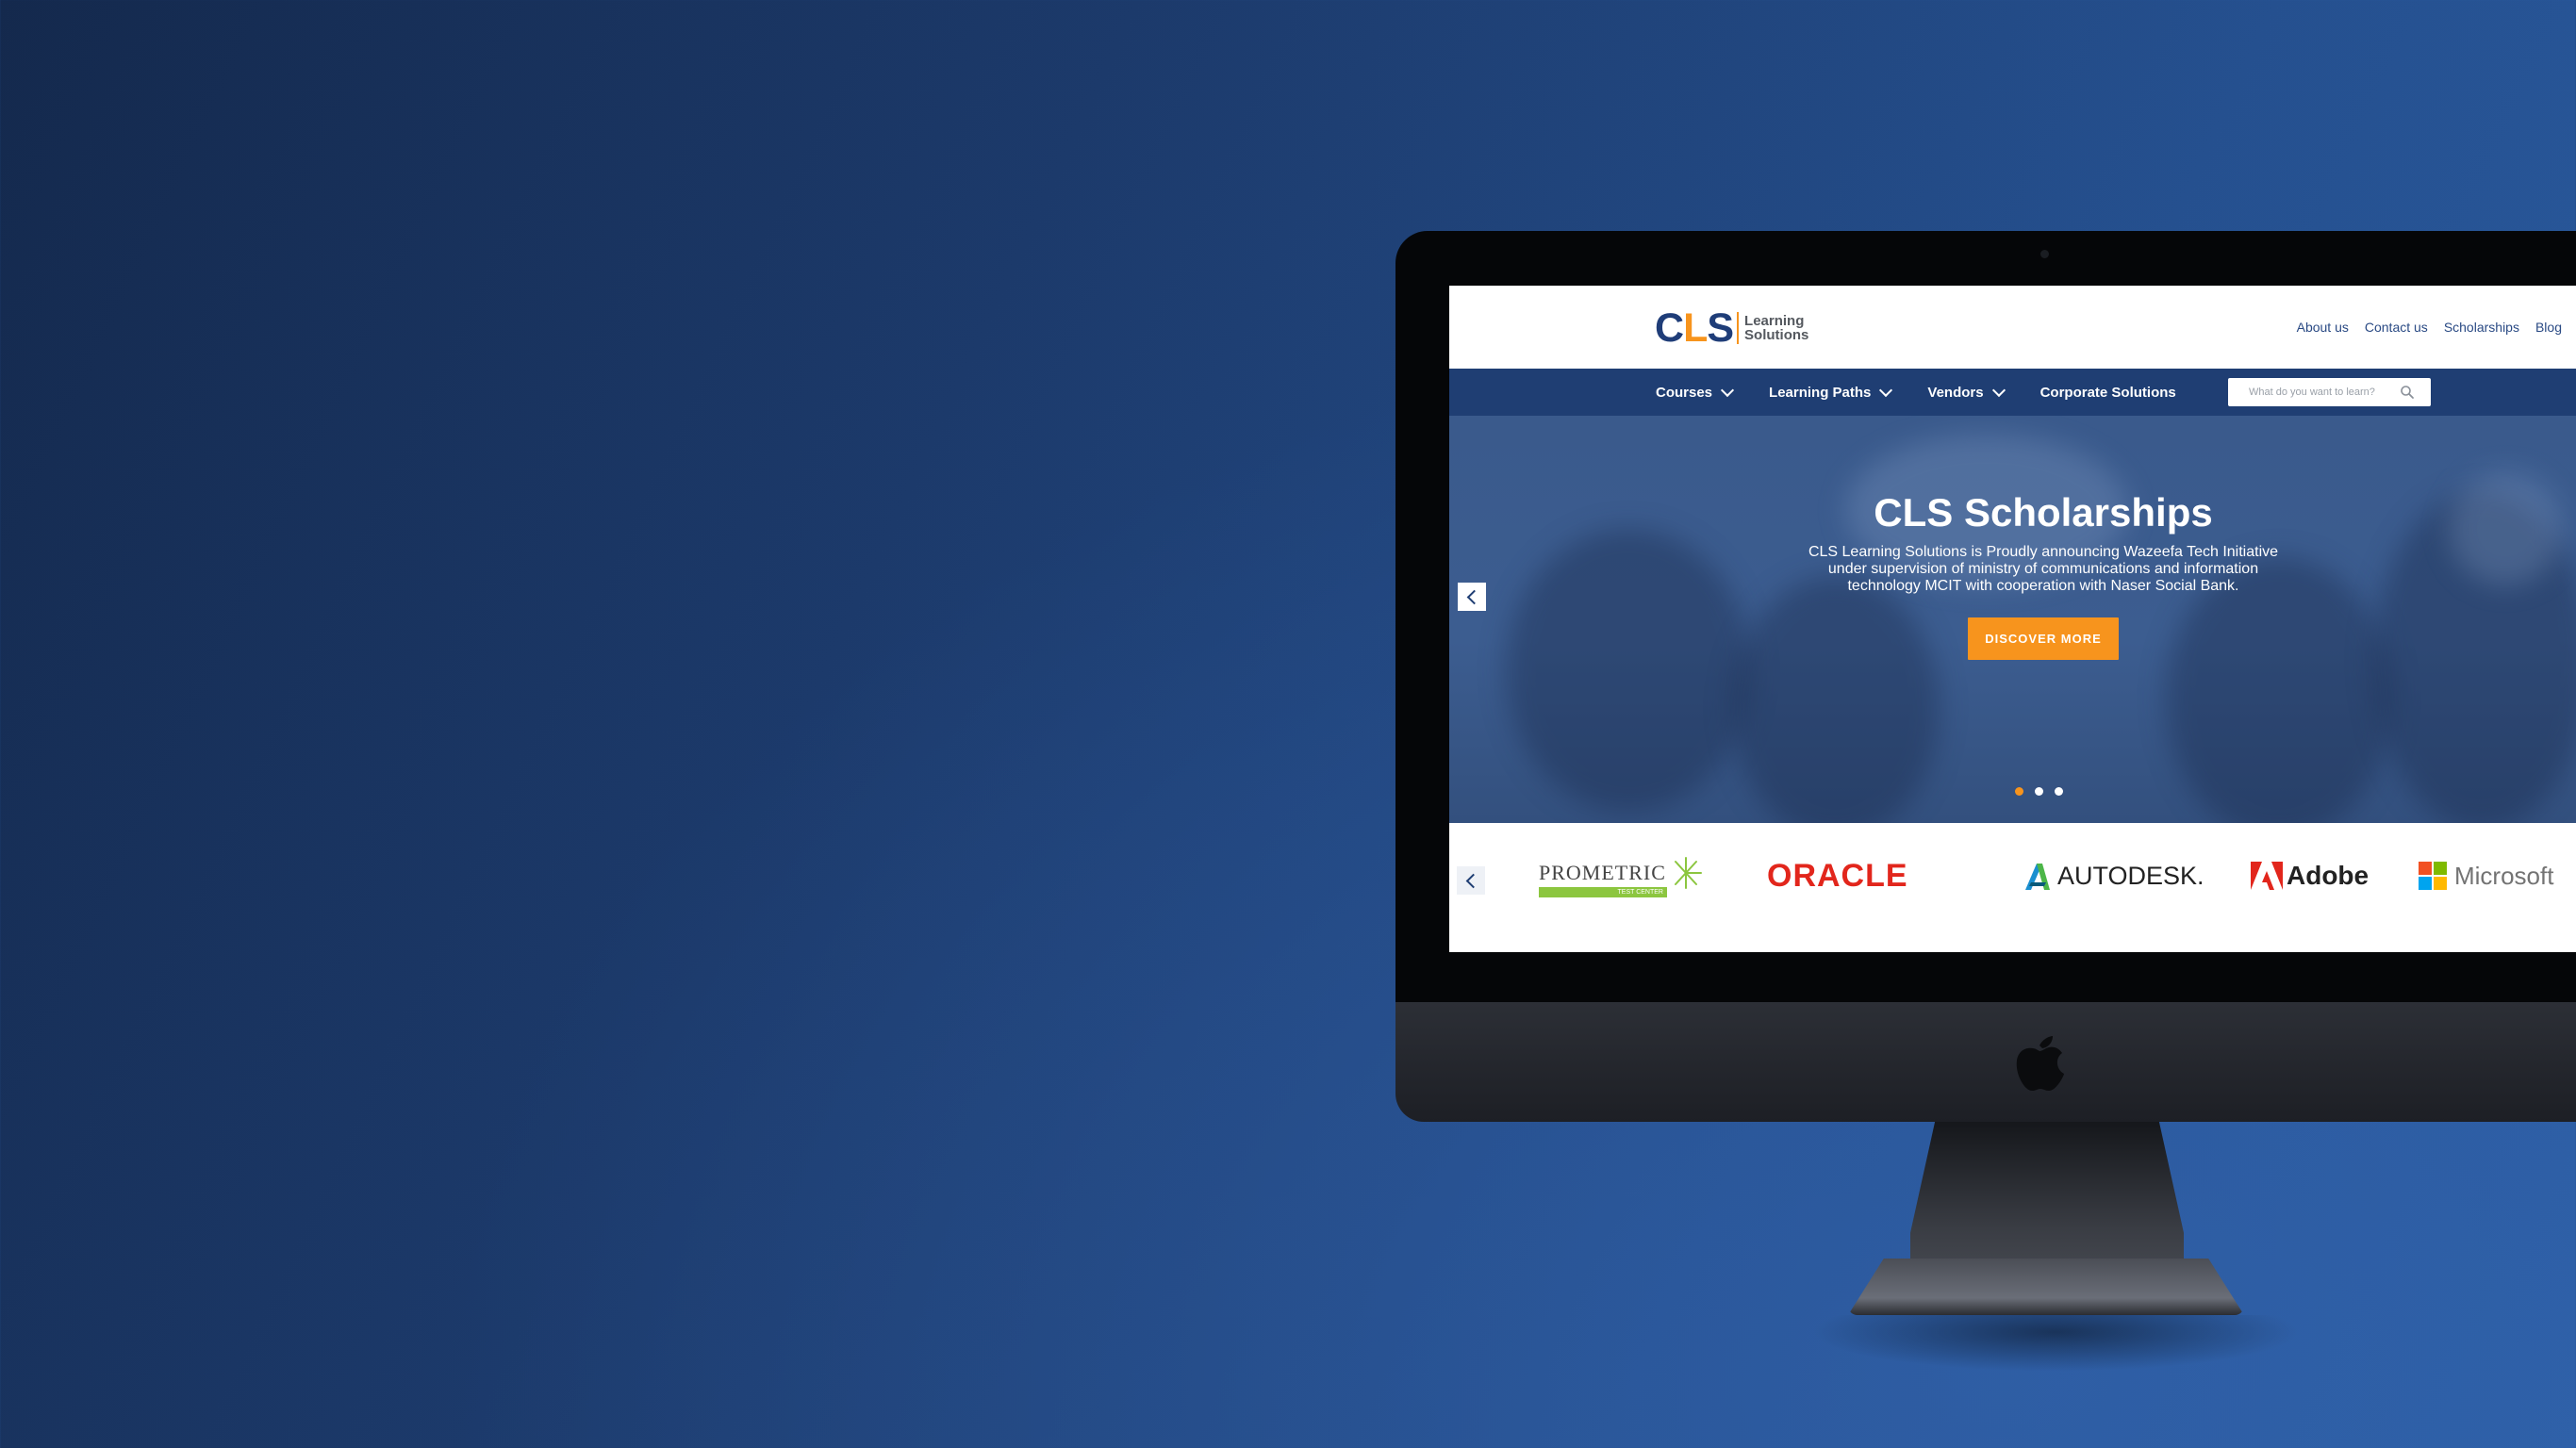 This screenshot has height=1448, width=2576. I want to click on logo-mark: CLS, so click(1694, 327).